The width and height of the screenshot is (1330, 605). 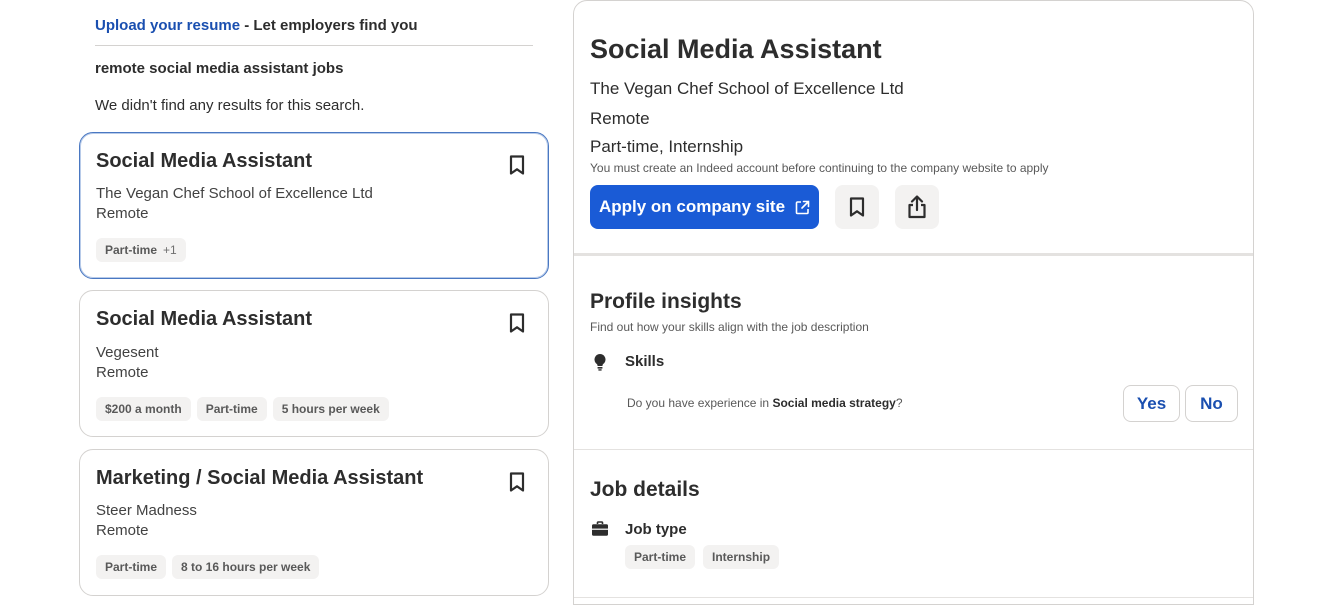 What do you see at coordinates (834, 403) in the screenshot?
I see `skill-name: Social media strategy` at bounding box center [834, 403].